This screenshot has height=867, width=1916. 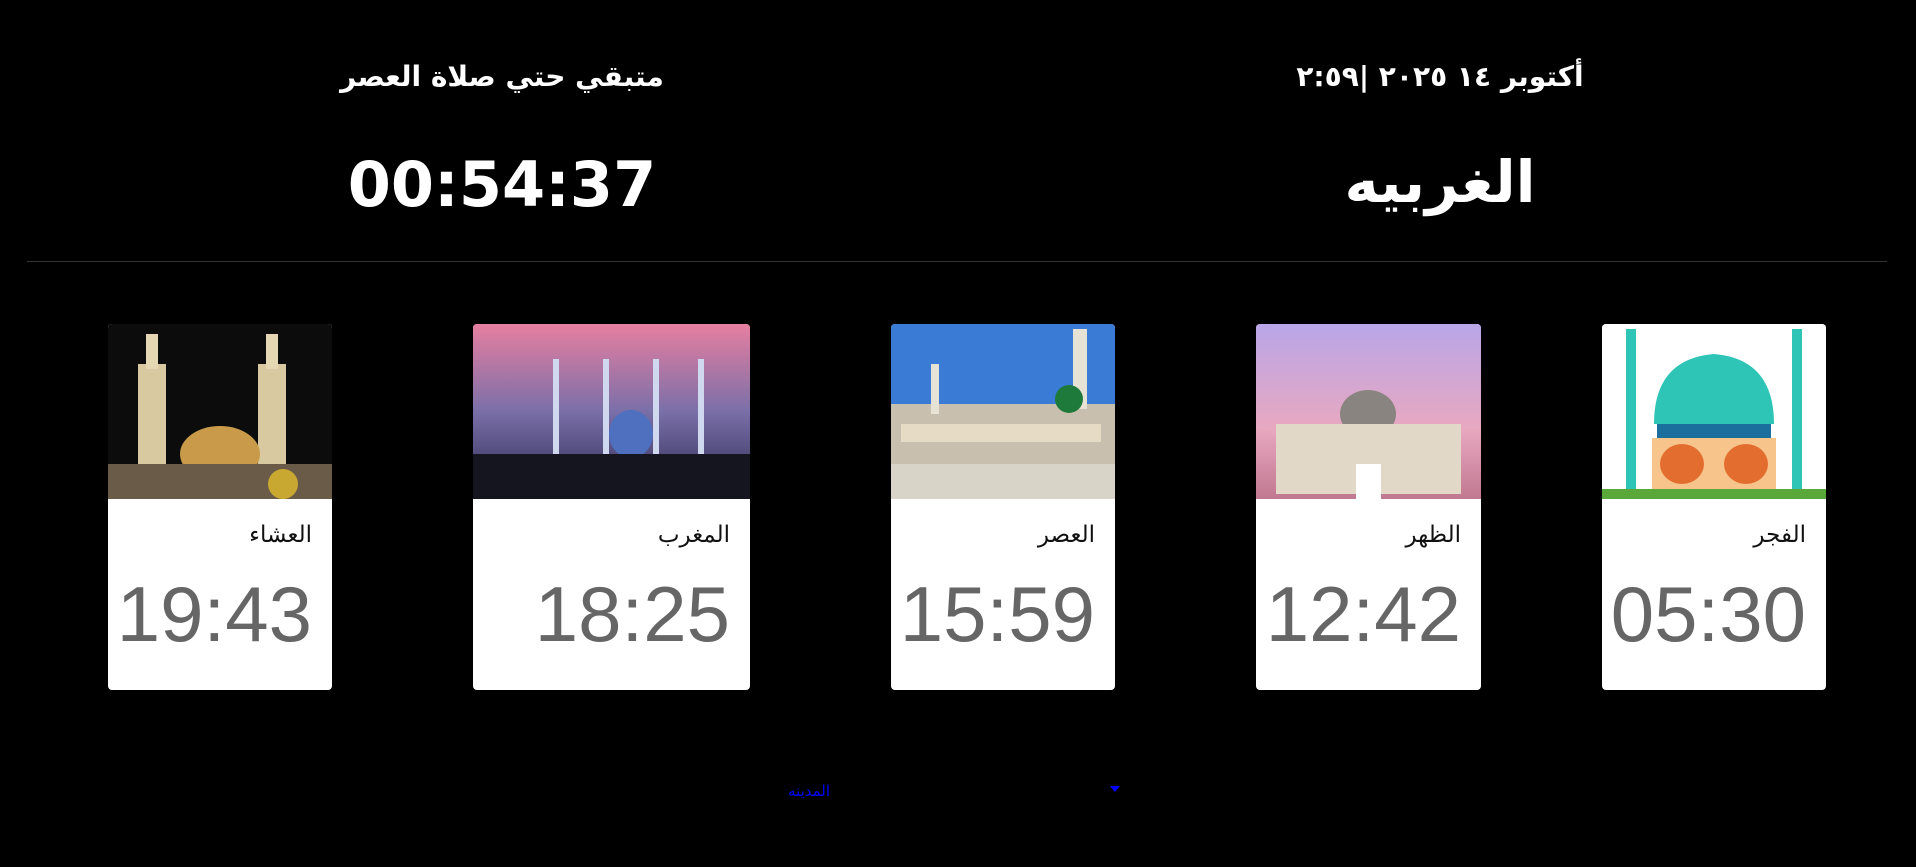 What do you see at coordinates (957, 261) in the screenshot?
I see `divider` at bounding box center [957, 261].